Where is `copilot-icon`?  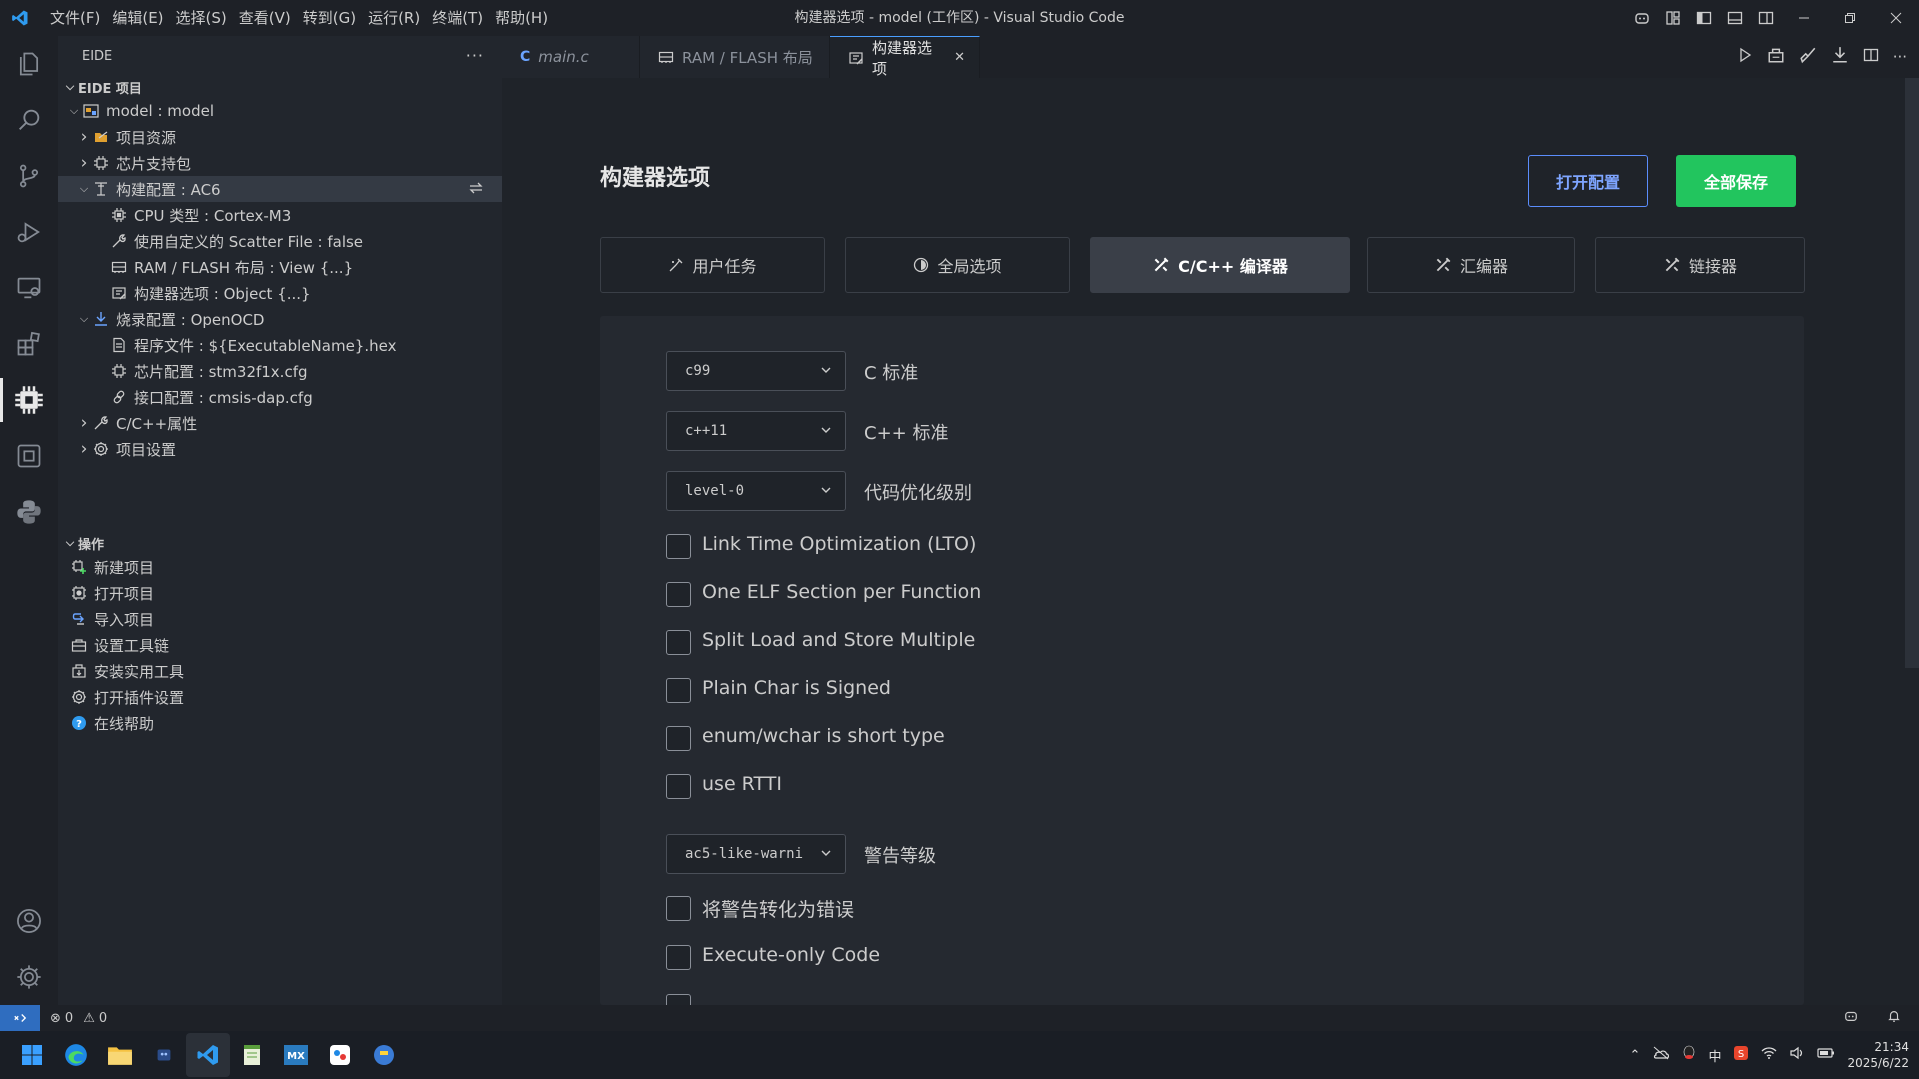 copilot-icon is located at coordinates (1641, 18).